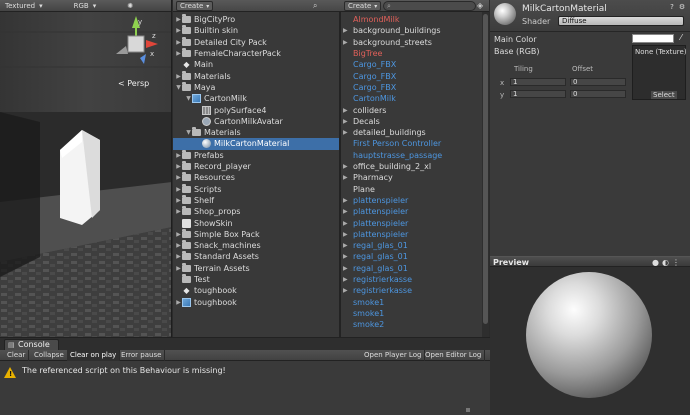  What do you see at coordinates (374, 98) in the screenshot?
I see `asset-item: CartonMilk` at bounding box center [374, 98].